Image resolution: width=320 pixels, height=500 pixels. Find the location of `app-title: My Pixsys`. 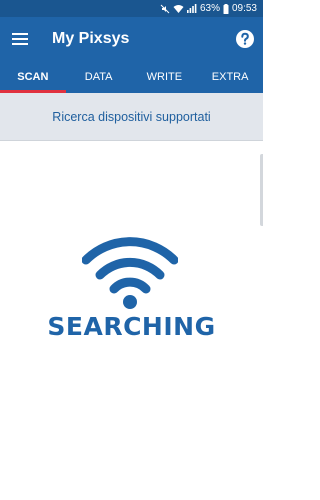

app-title: My Pixsys is located at coordinates (91, 38).